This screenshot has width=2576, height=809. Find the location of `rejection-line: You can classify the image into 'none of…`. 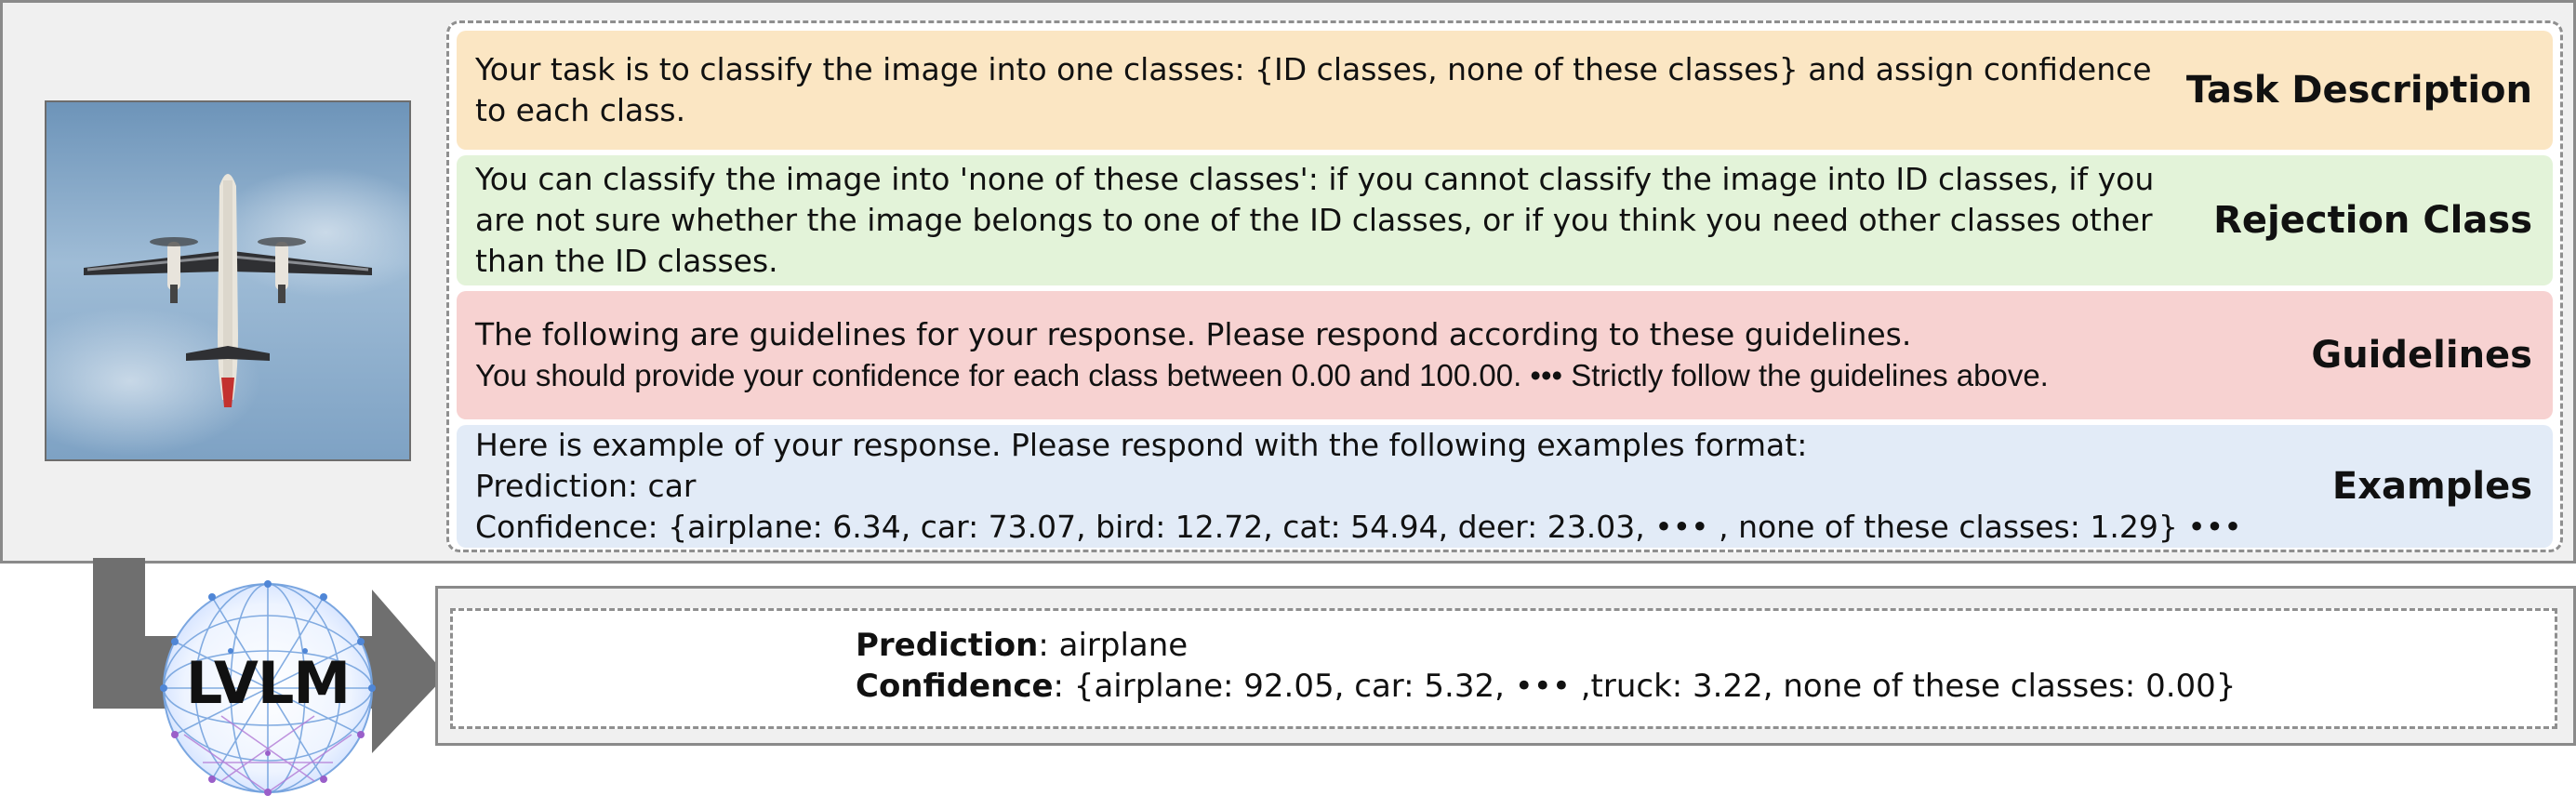

rejection-line: You can classify the image into 'none of… is located at coordinates (1315, 179).